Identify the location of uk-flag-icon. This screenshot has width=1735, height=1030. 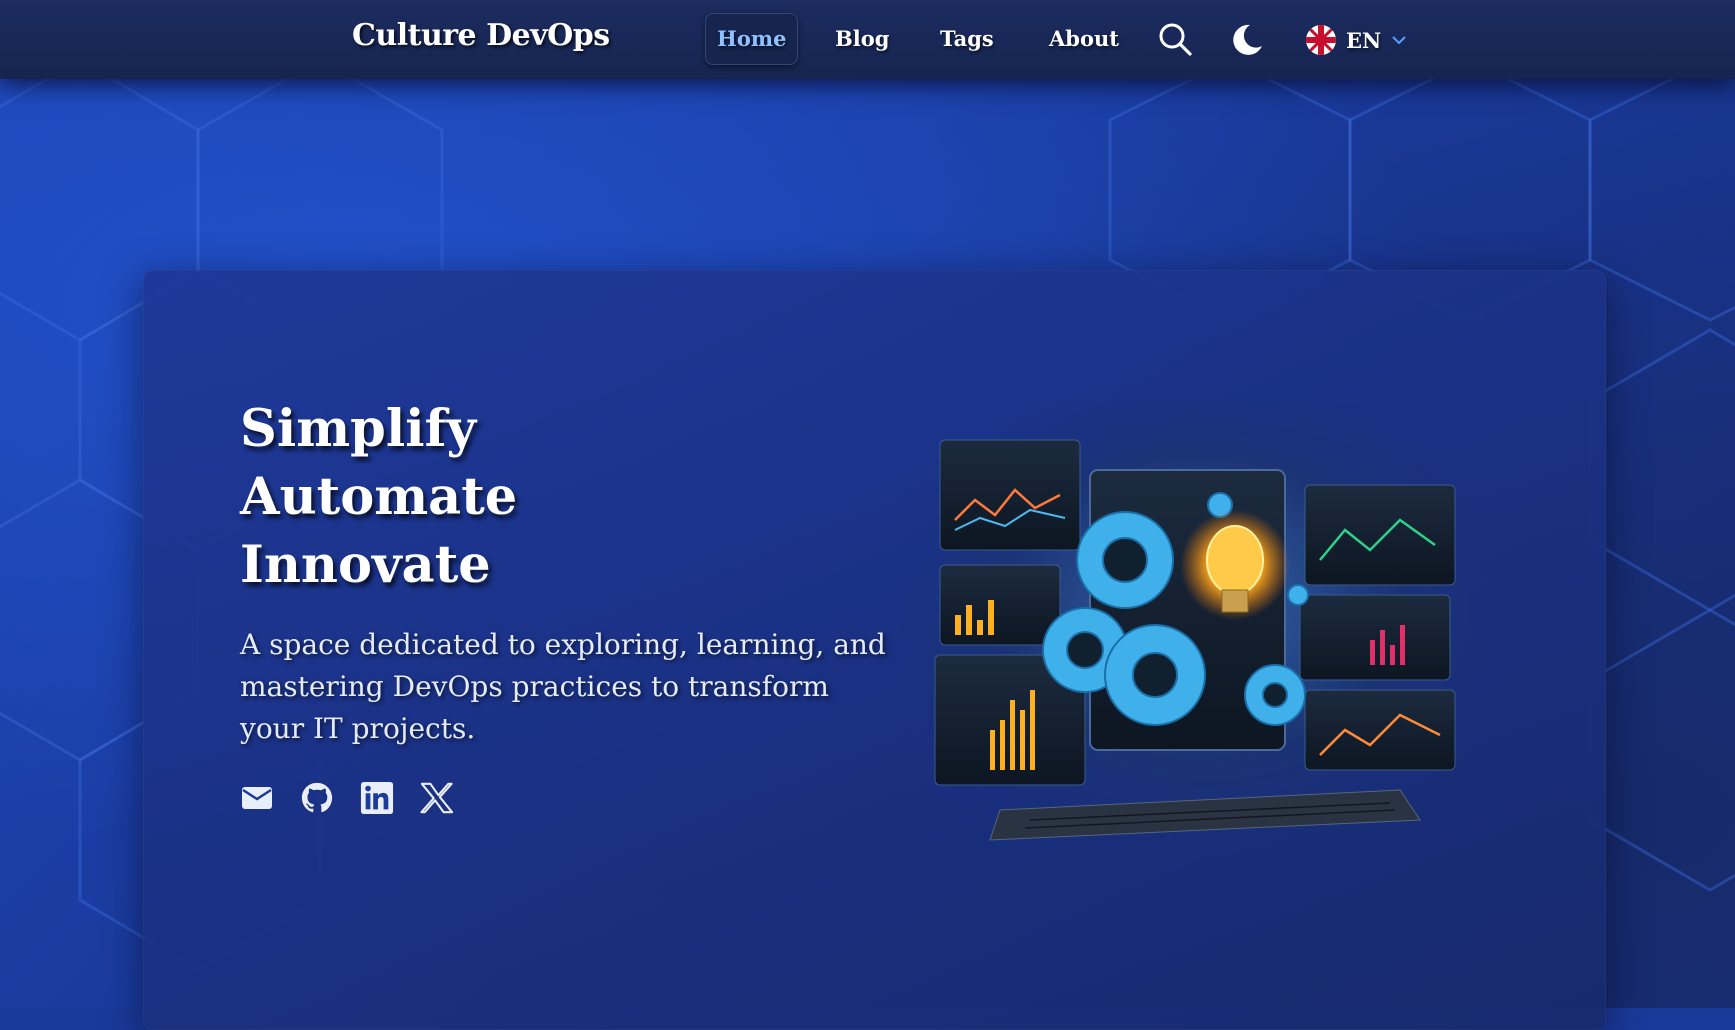
(1321, 40).